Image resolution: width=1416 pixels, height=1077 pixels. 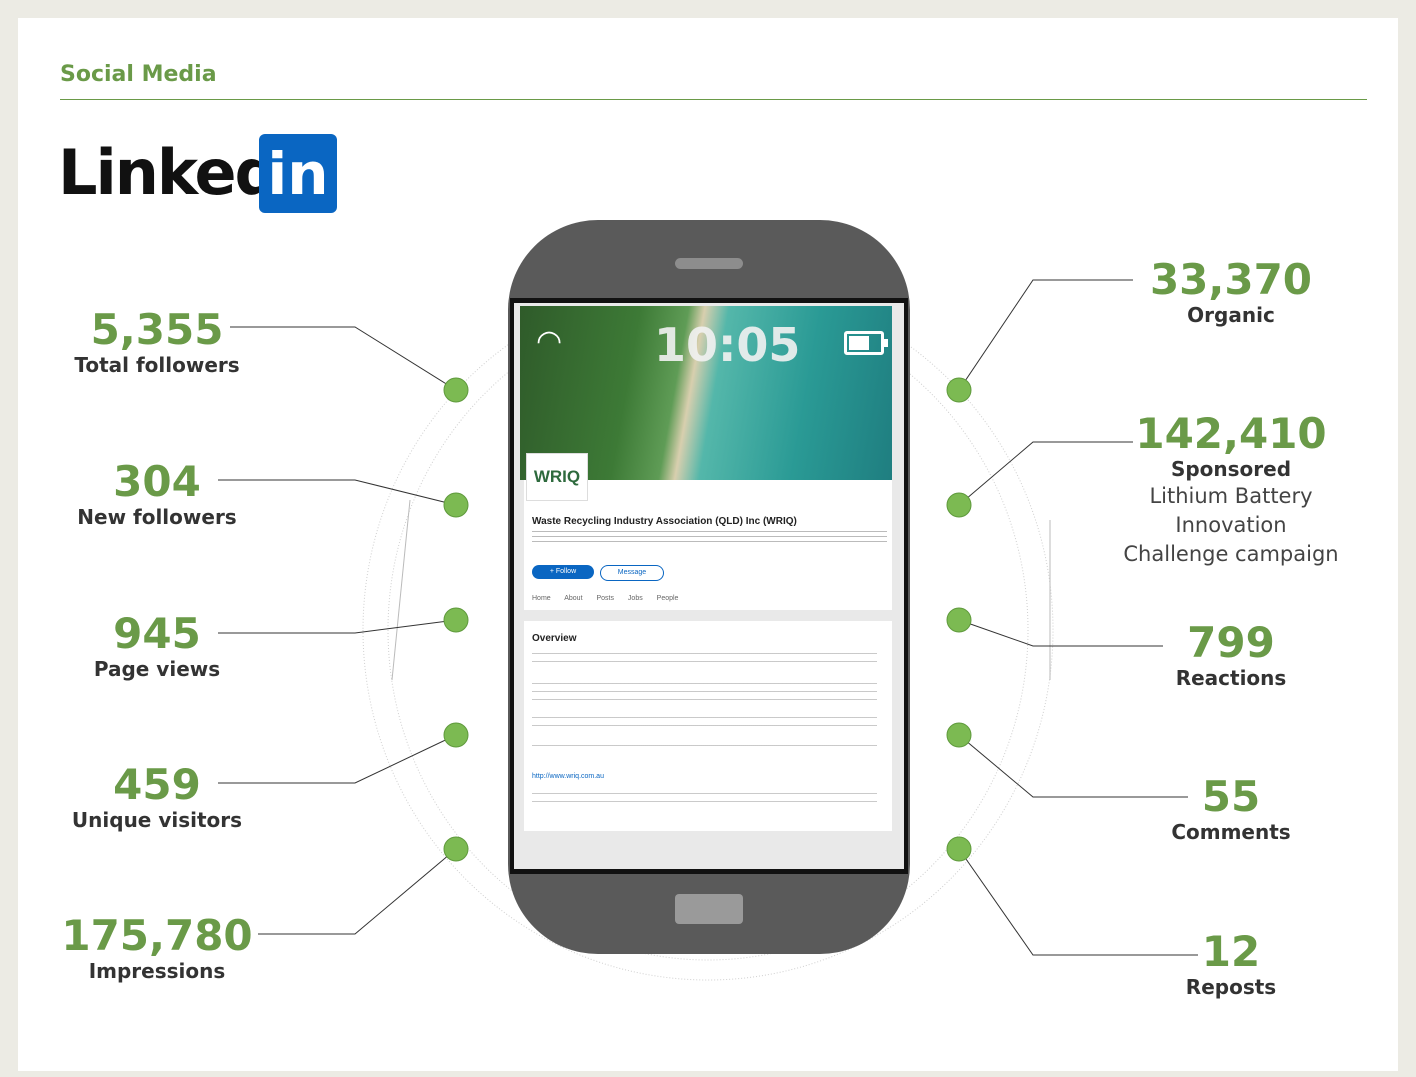 I want to click on stat-label: Reposts, so click(x=1231, y=987).